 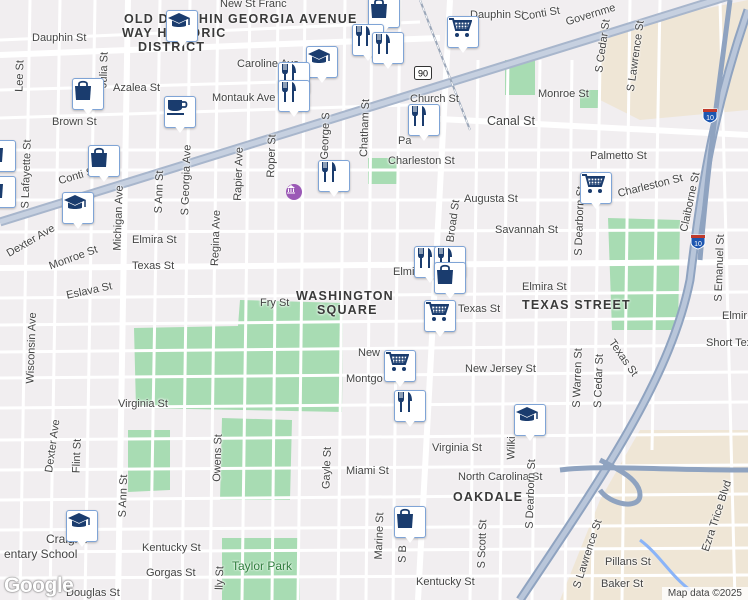 I want to click on street-label: Douglas St, so click(x=93, y=593).